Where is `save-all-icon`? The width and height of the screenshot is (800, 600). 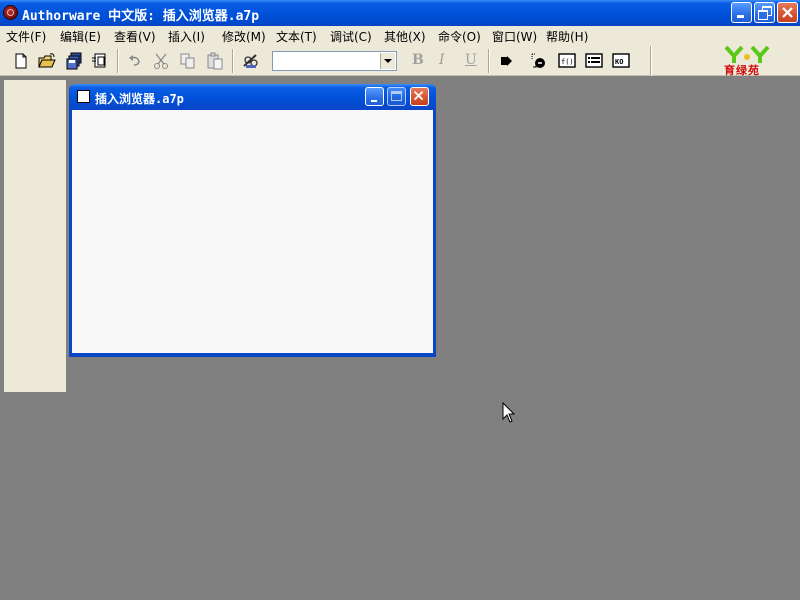
save-all-icon is located at coordinates (74, 61).